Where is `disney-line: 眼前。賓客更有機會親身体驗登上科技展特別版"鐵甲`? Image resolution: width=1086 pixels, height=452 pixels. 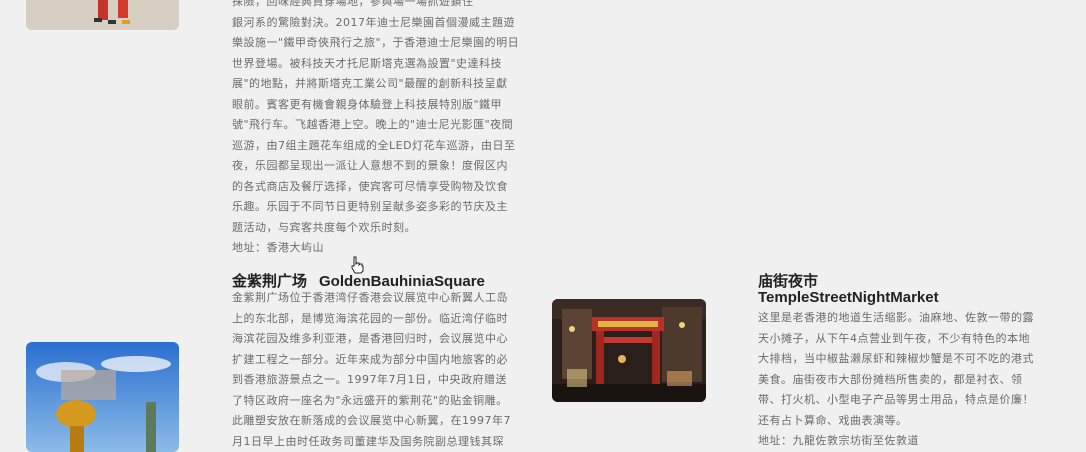 disney-line: 眼前。賓客更有機會親身体驗登上科技展特別版"鐵甲 is located at coordinates (375, 105).